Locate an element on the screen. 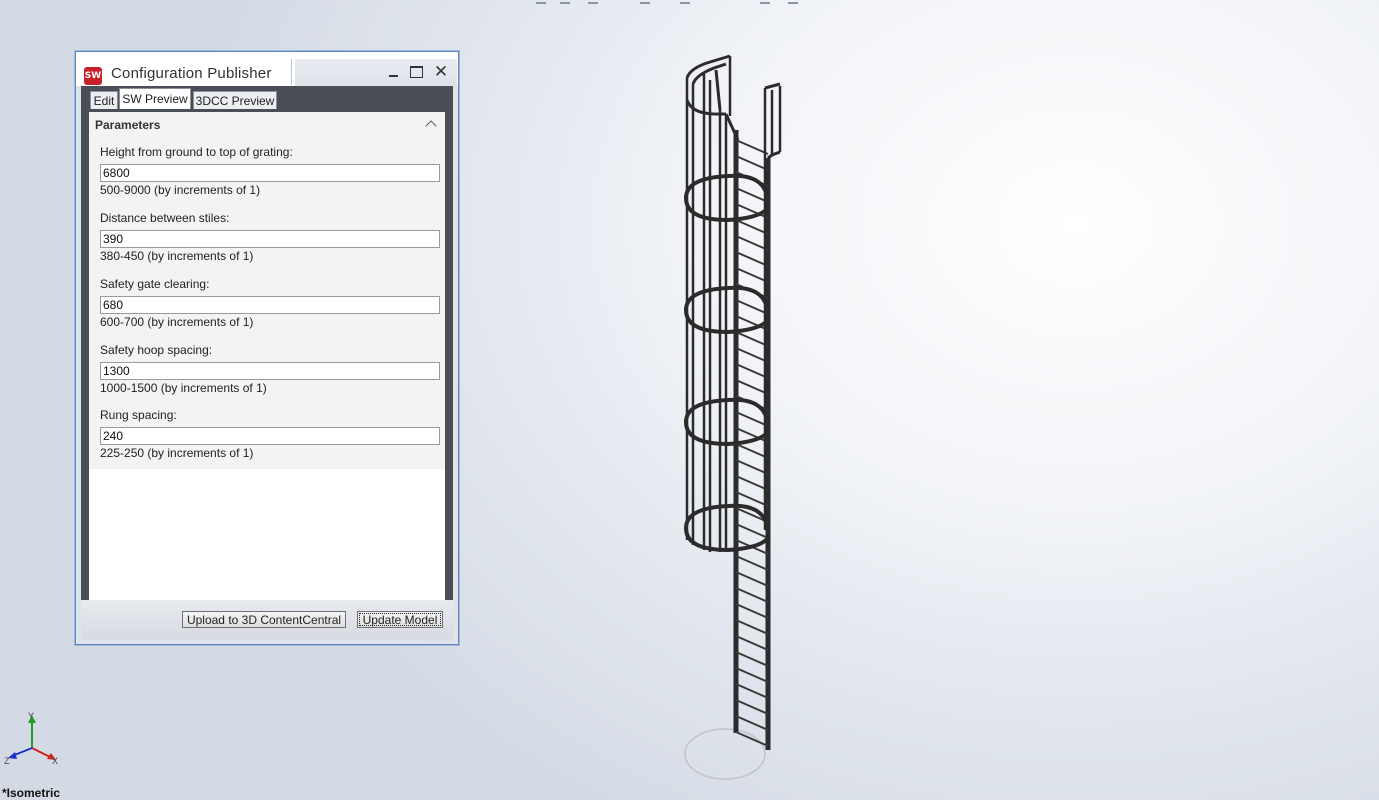 The image size is (1379, 800). hoop-spacing-input is located at coordinates (270, 371).